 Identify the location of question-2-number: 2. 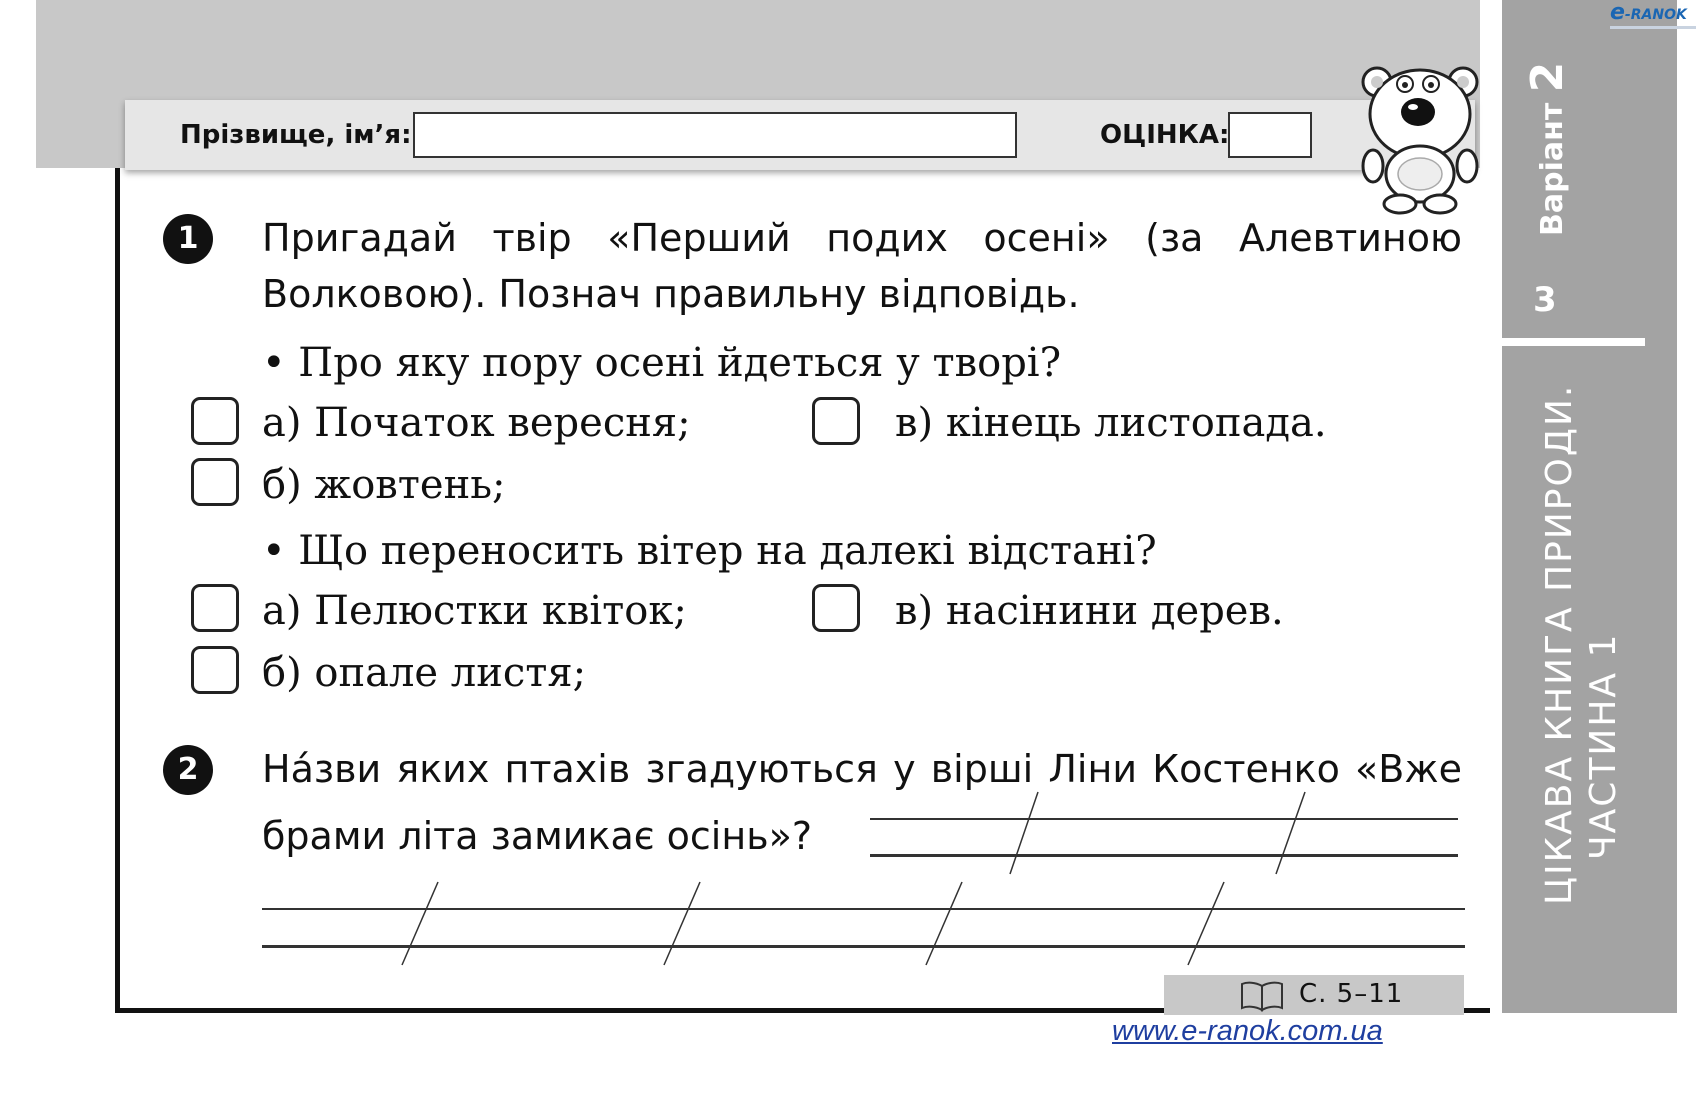
(188, 770).